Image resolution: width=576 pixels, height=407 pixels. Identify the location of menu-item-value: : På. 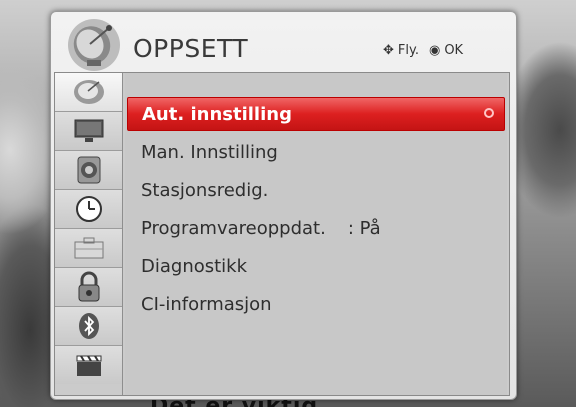
(364, 228).